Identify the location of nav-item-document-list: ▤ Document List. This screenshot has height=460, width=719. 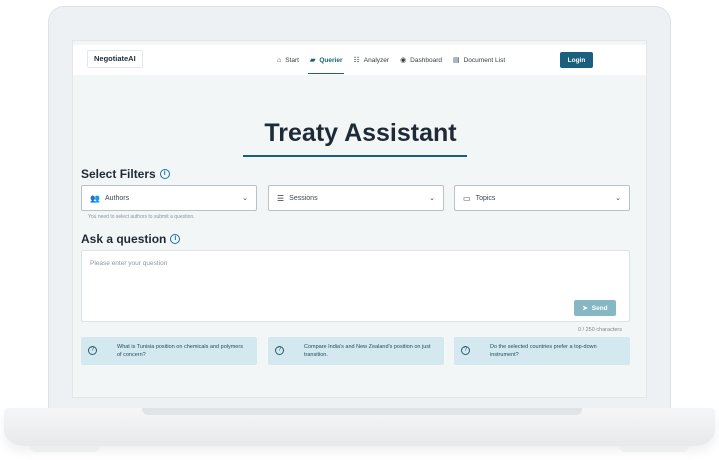
(479, 60).